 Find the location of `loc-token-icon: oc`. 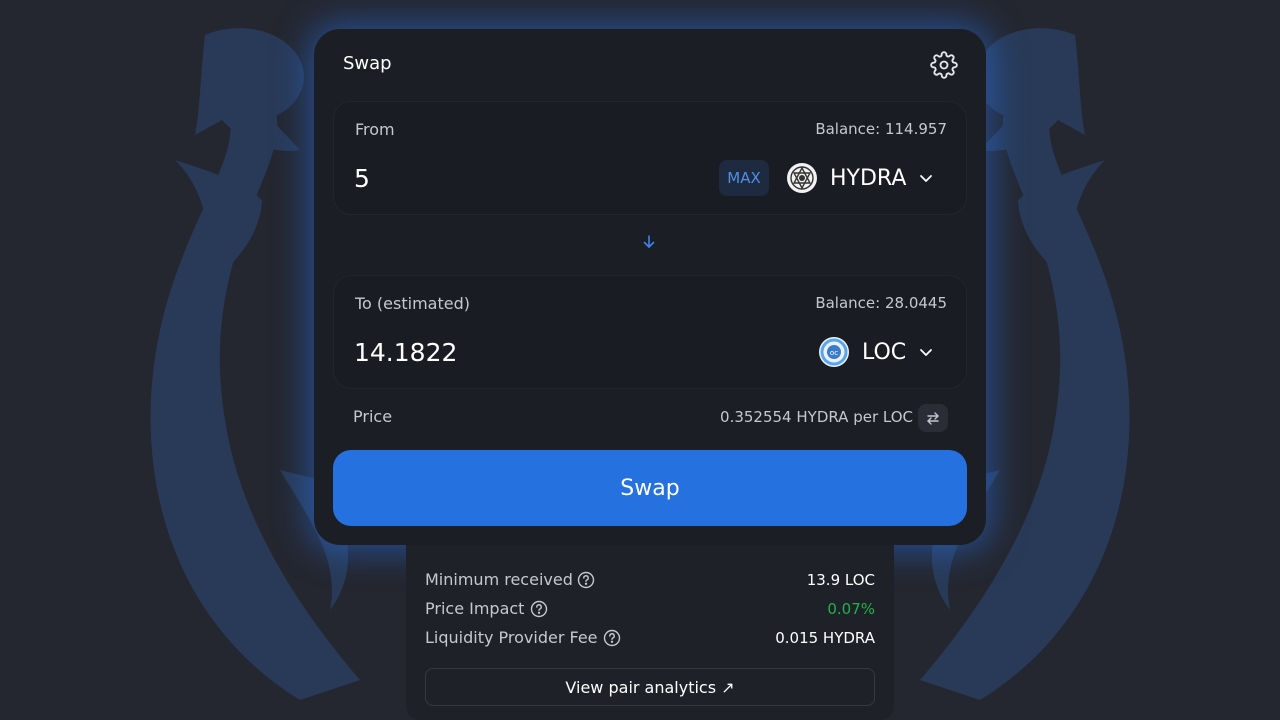

loc-token-icon: oc is located at coordinates (834, 352).